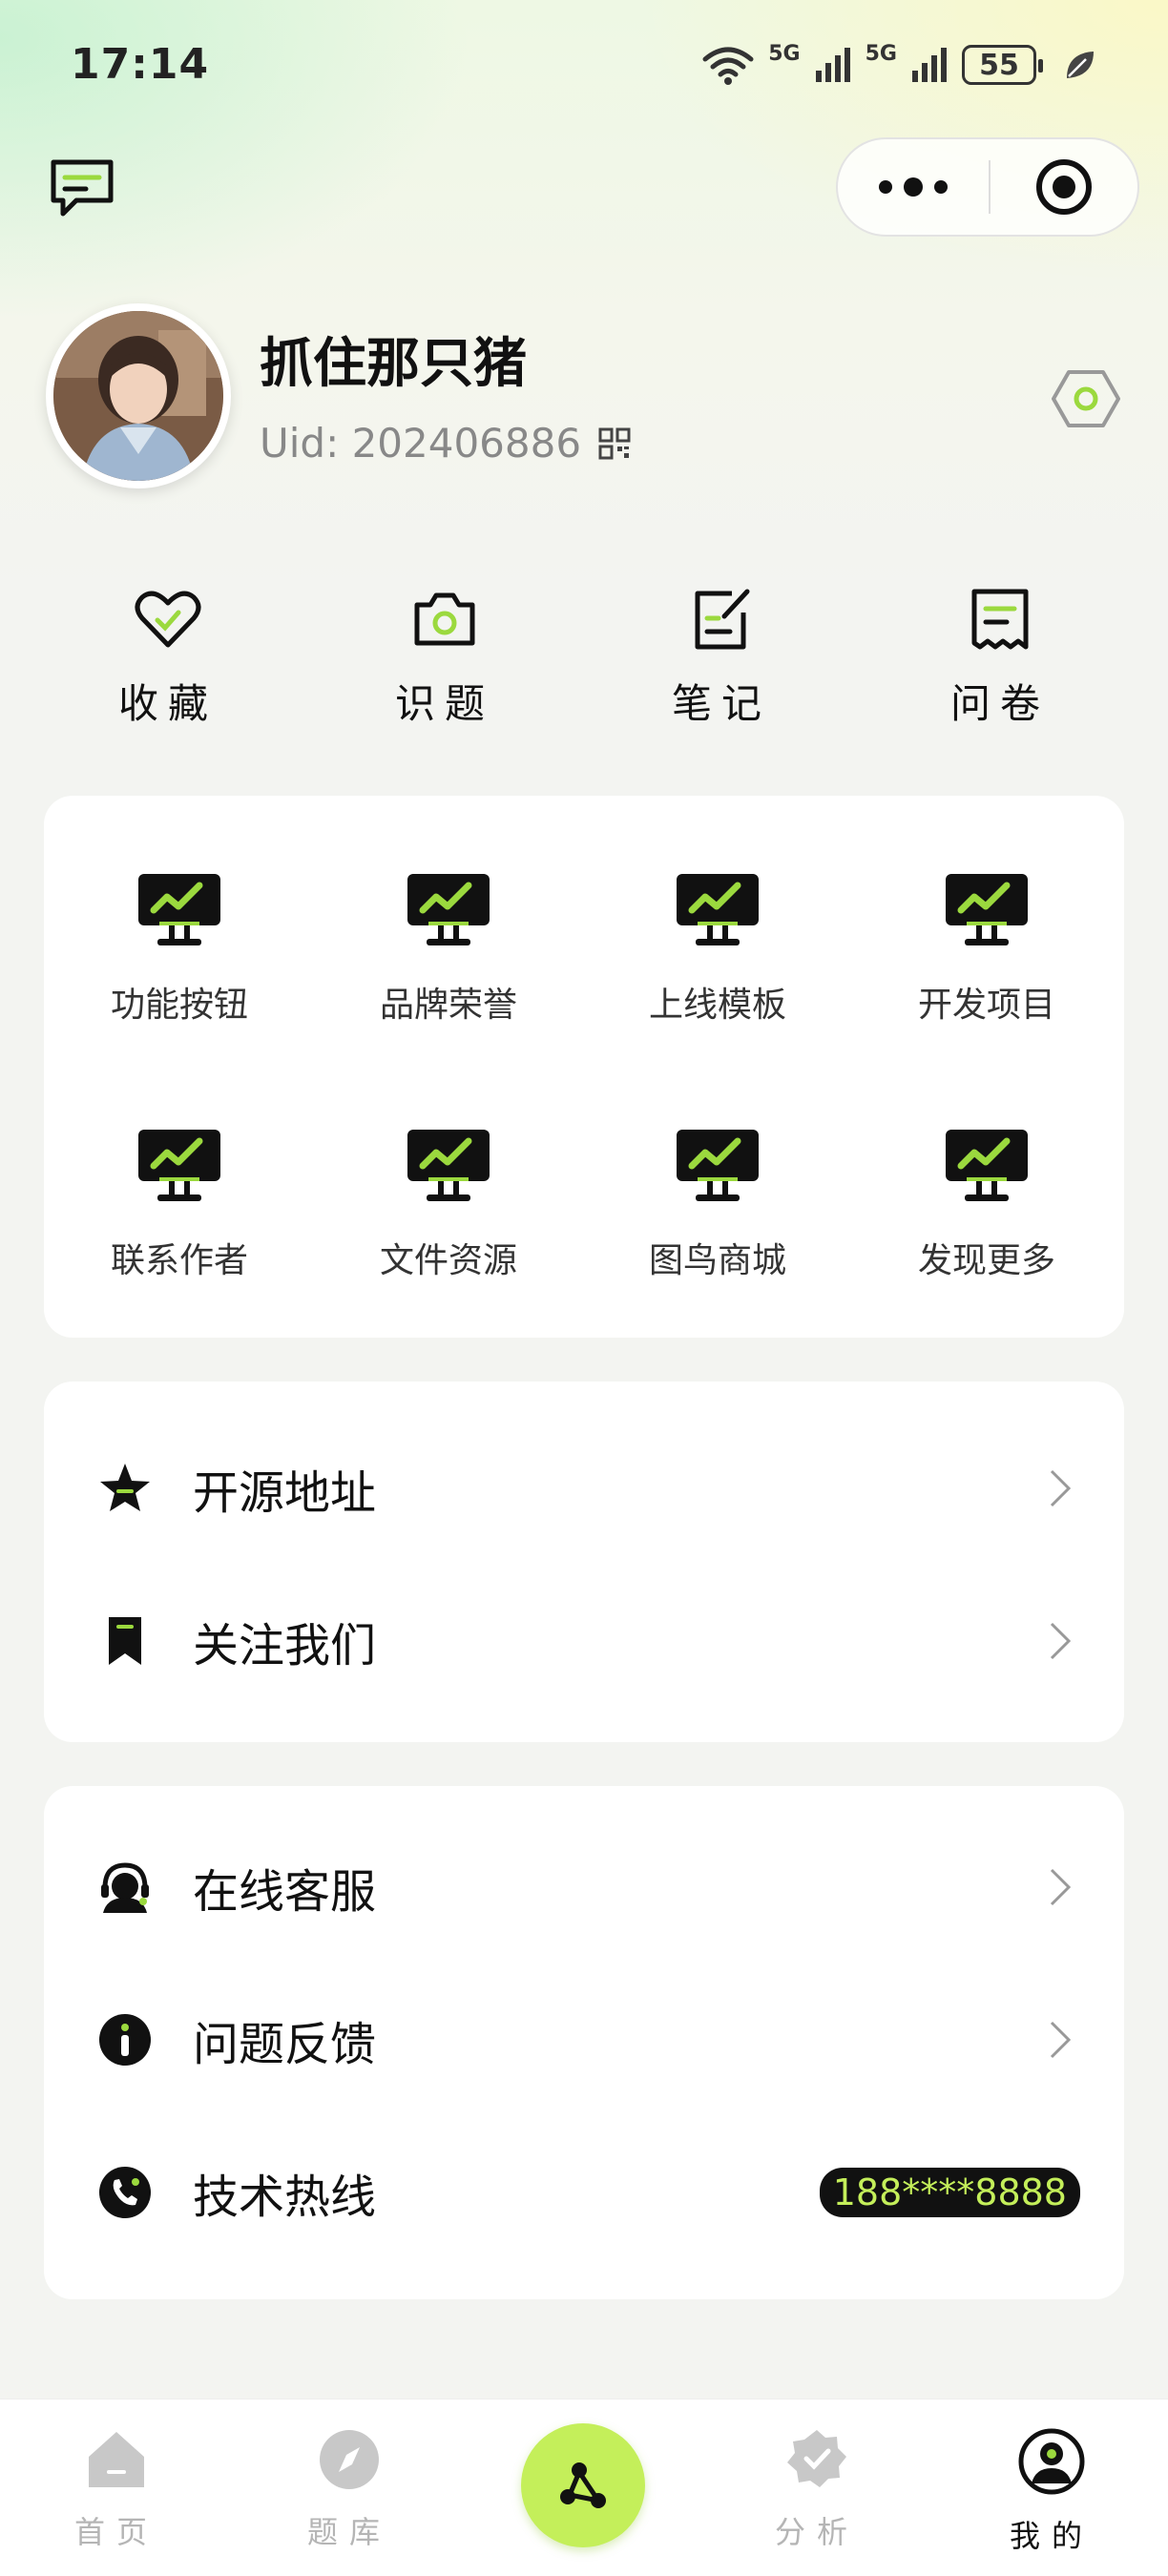 This screenshot has width=1168, height=2576. Describe the element at coordinates (1002, 65) in the screenshot. I see `battery-indicator: 55` at that location.